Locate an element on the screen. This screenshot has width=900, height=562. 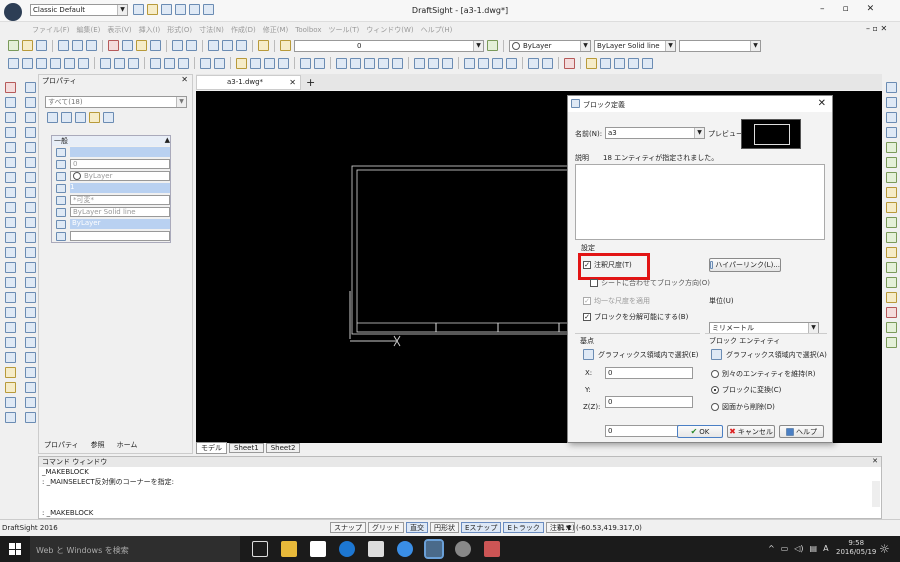
menu-format: 形式(O) is located at coordinates (179, 30).